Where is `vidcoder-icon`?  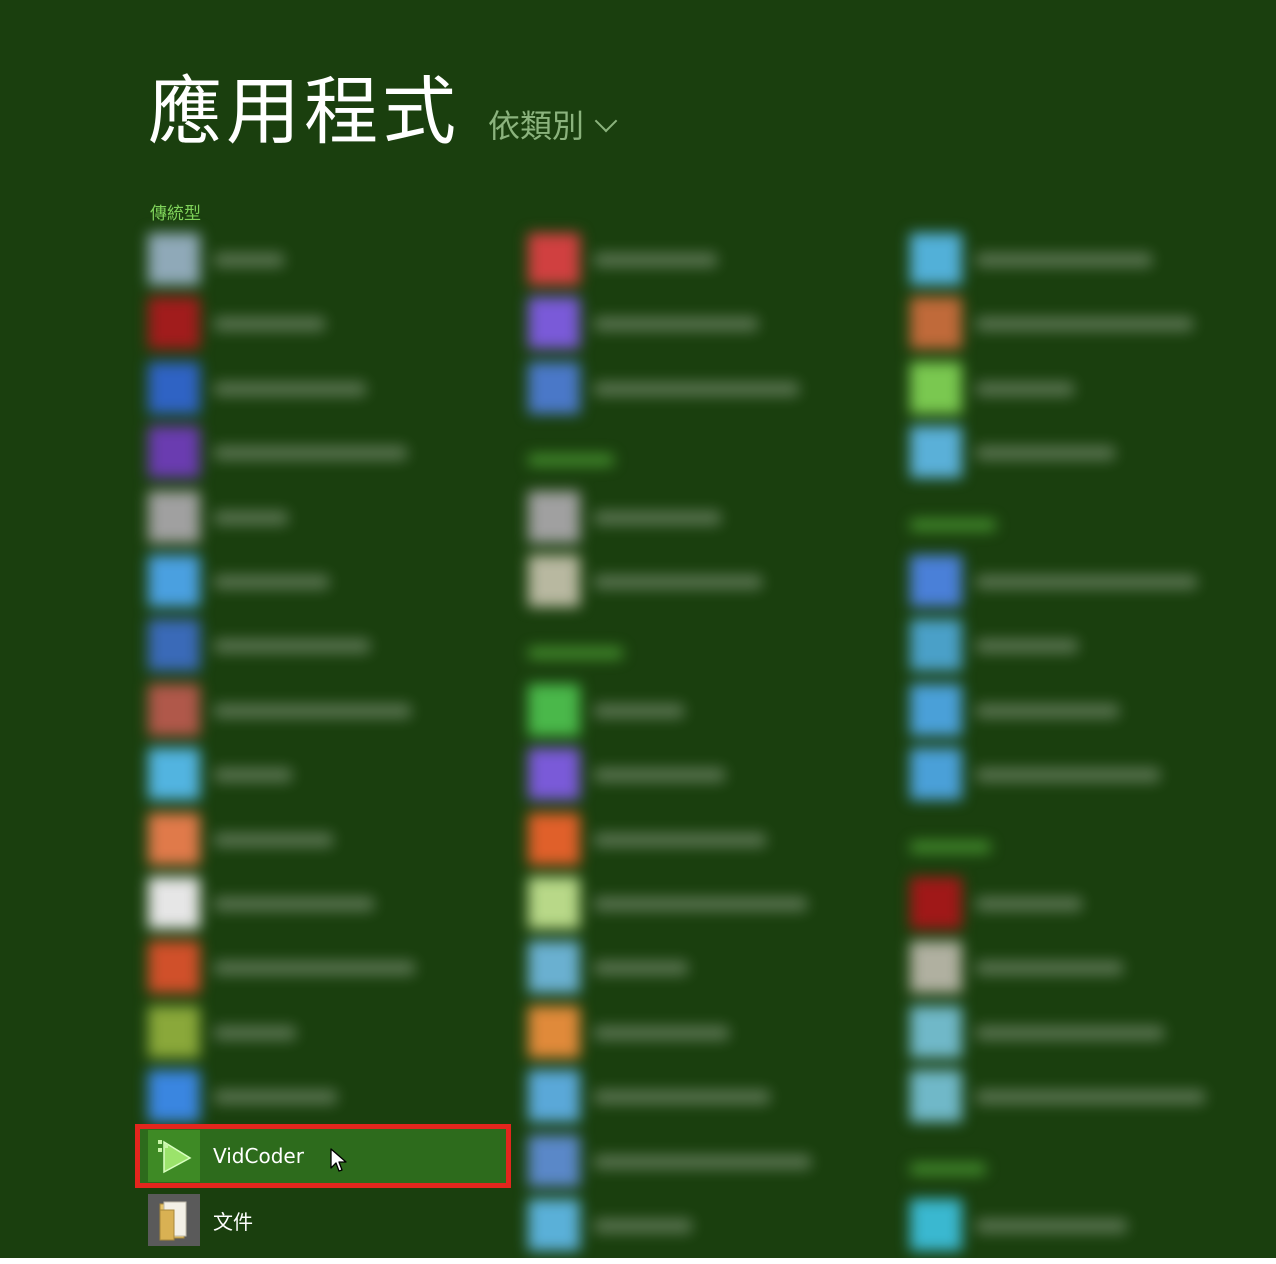 vidcoder-icon is located at coordinates (174, 1156).